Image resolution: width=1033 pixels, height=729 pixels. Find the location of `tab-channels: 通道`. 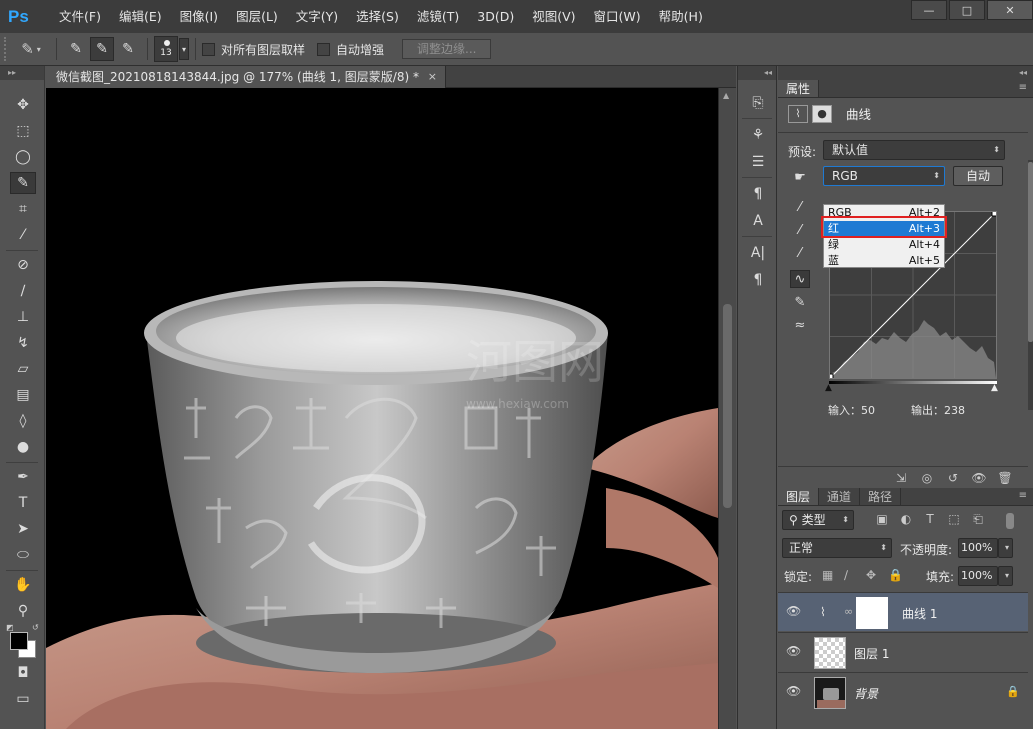

tab-channels: 通道 is located at coordinates (840, 496).